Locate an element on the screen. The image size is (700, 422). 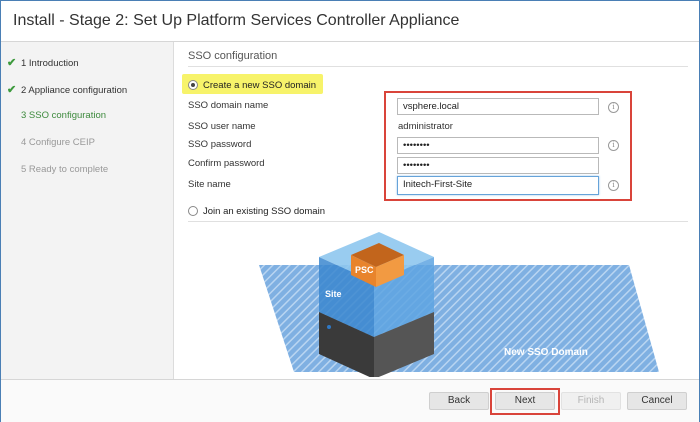
label-site-name: Site name is located at coordinates (209, 184).